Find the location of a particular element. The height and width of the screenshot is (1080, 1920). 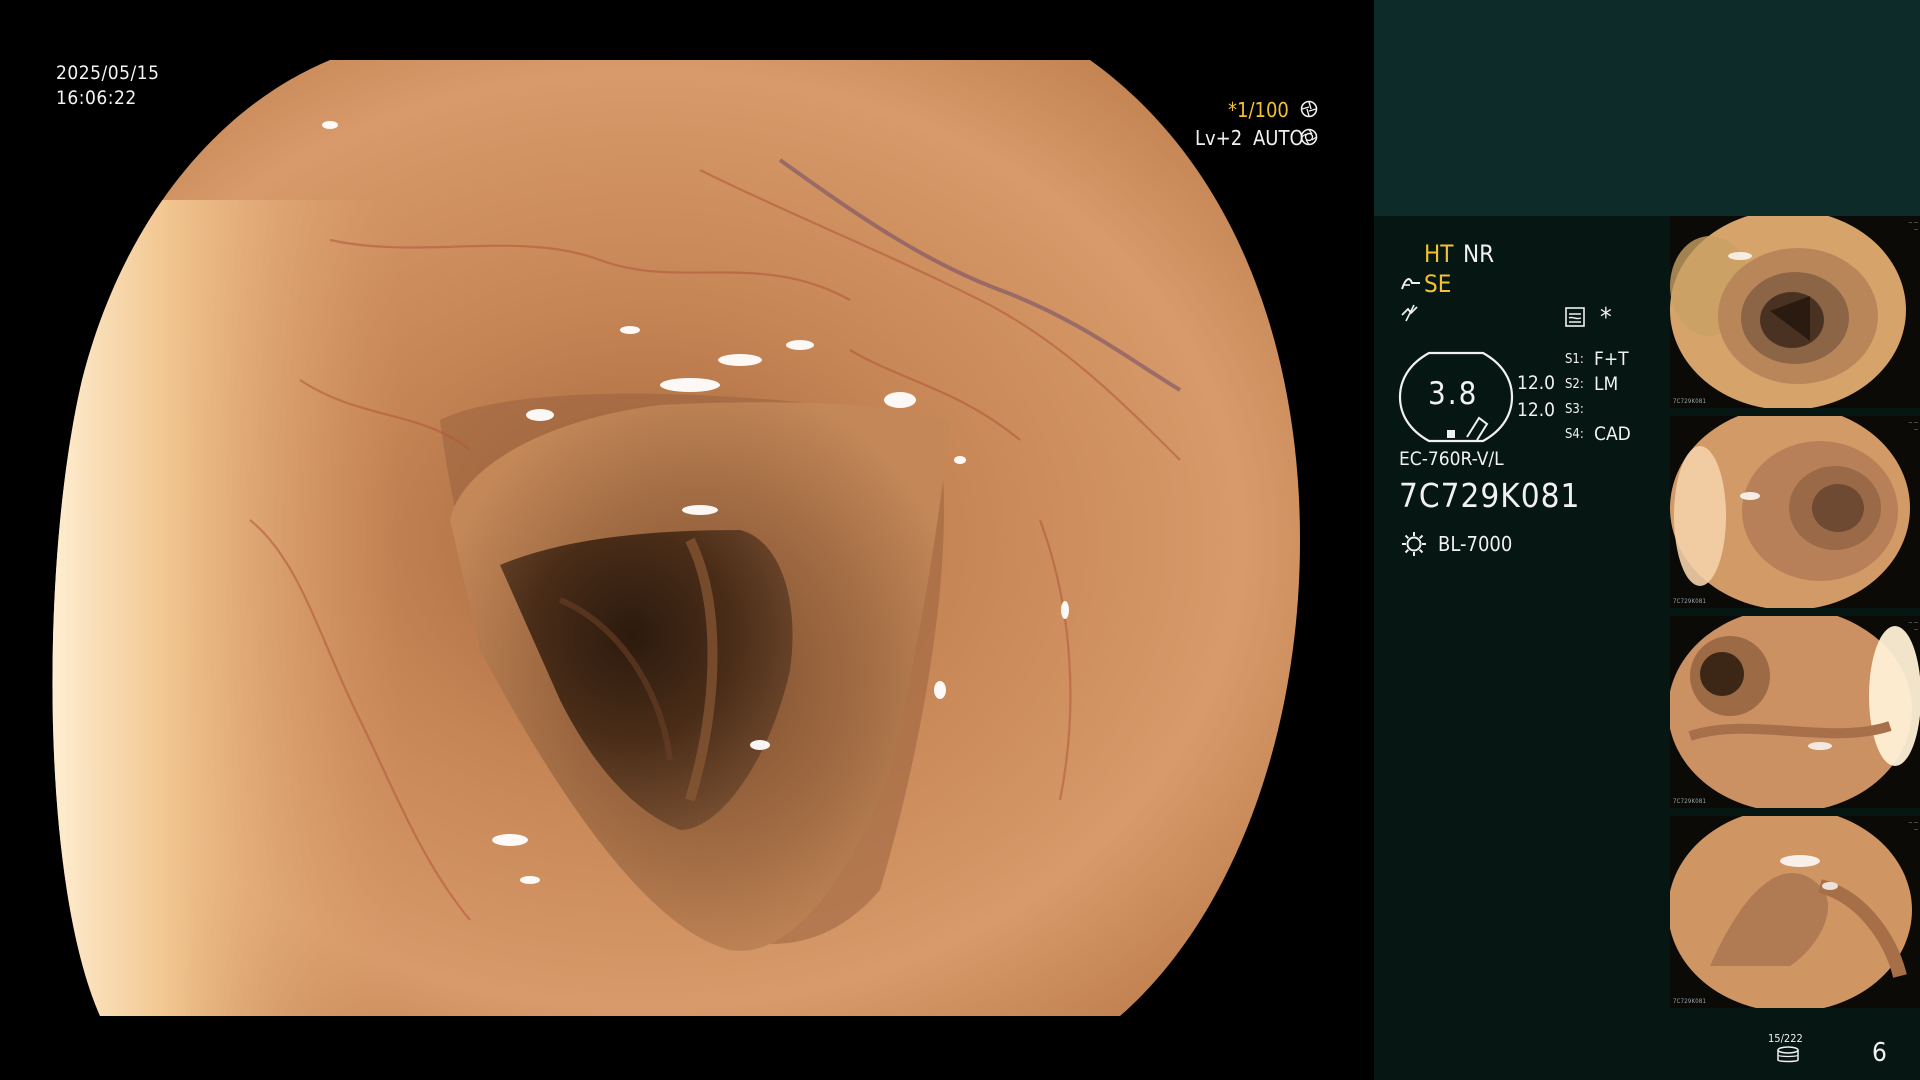

brightness-level: Lv+2 is located at coordinates (1219, 138).